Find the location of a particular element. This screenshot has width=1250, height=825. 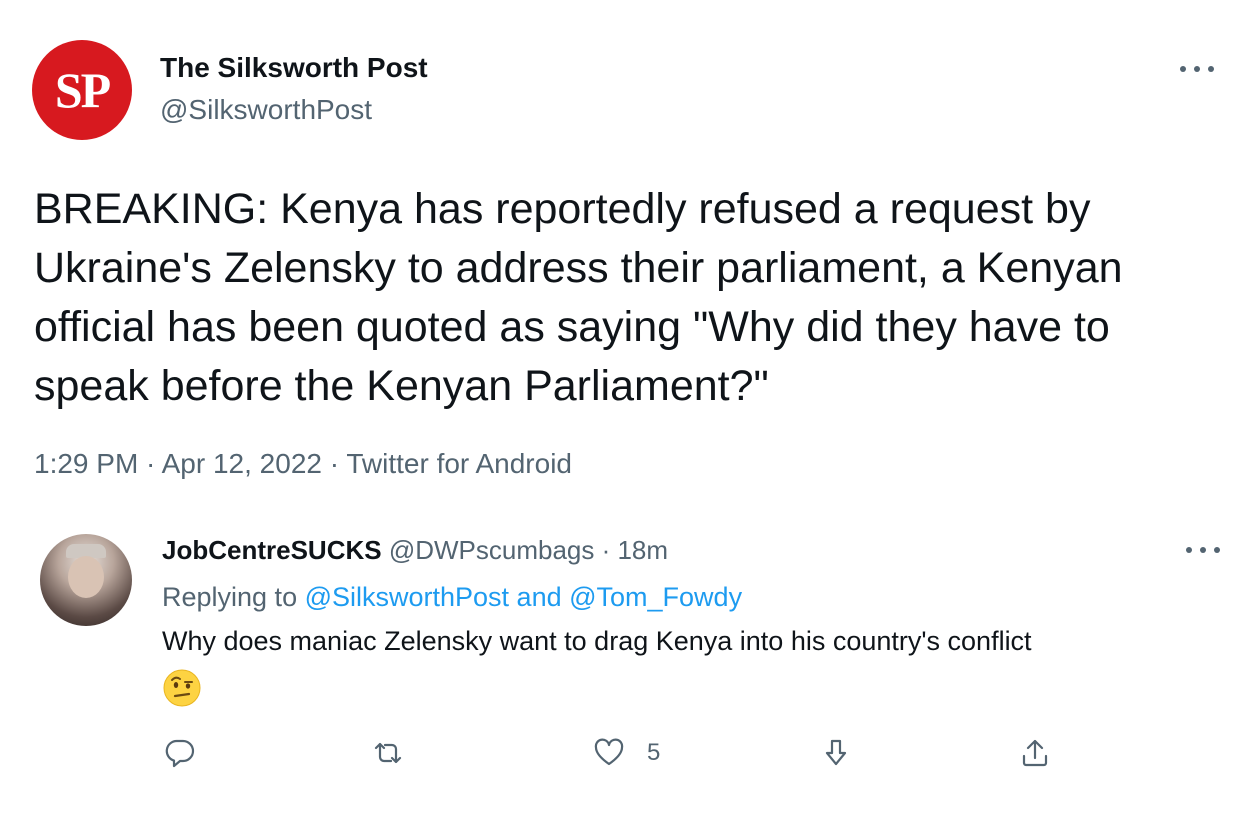

reply-header: JobCentreSUCKS @DWPscumbags · 18m is located at coordinates (415, 550).